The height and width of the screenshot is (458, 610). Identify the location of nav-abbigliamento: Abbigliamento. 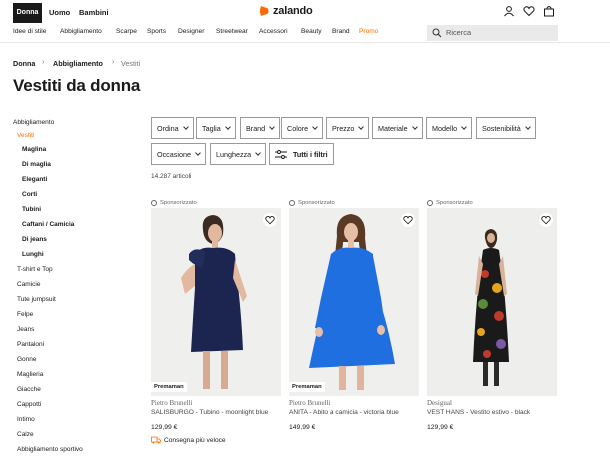
(81, 31).